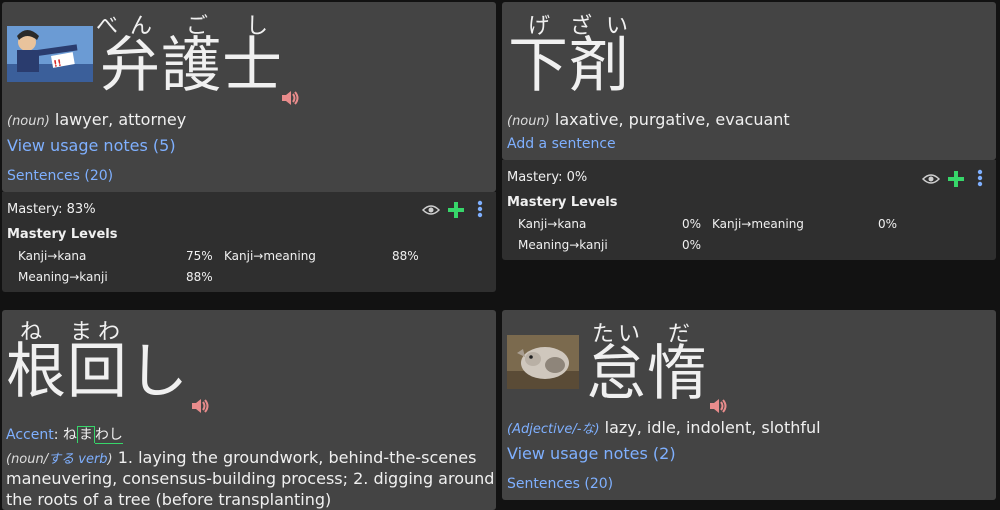  I want to click on accent-kana: ね, so click(69, 435).